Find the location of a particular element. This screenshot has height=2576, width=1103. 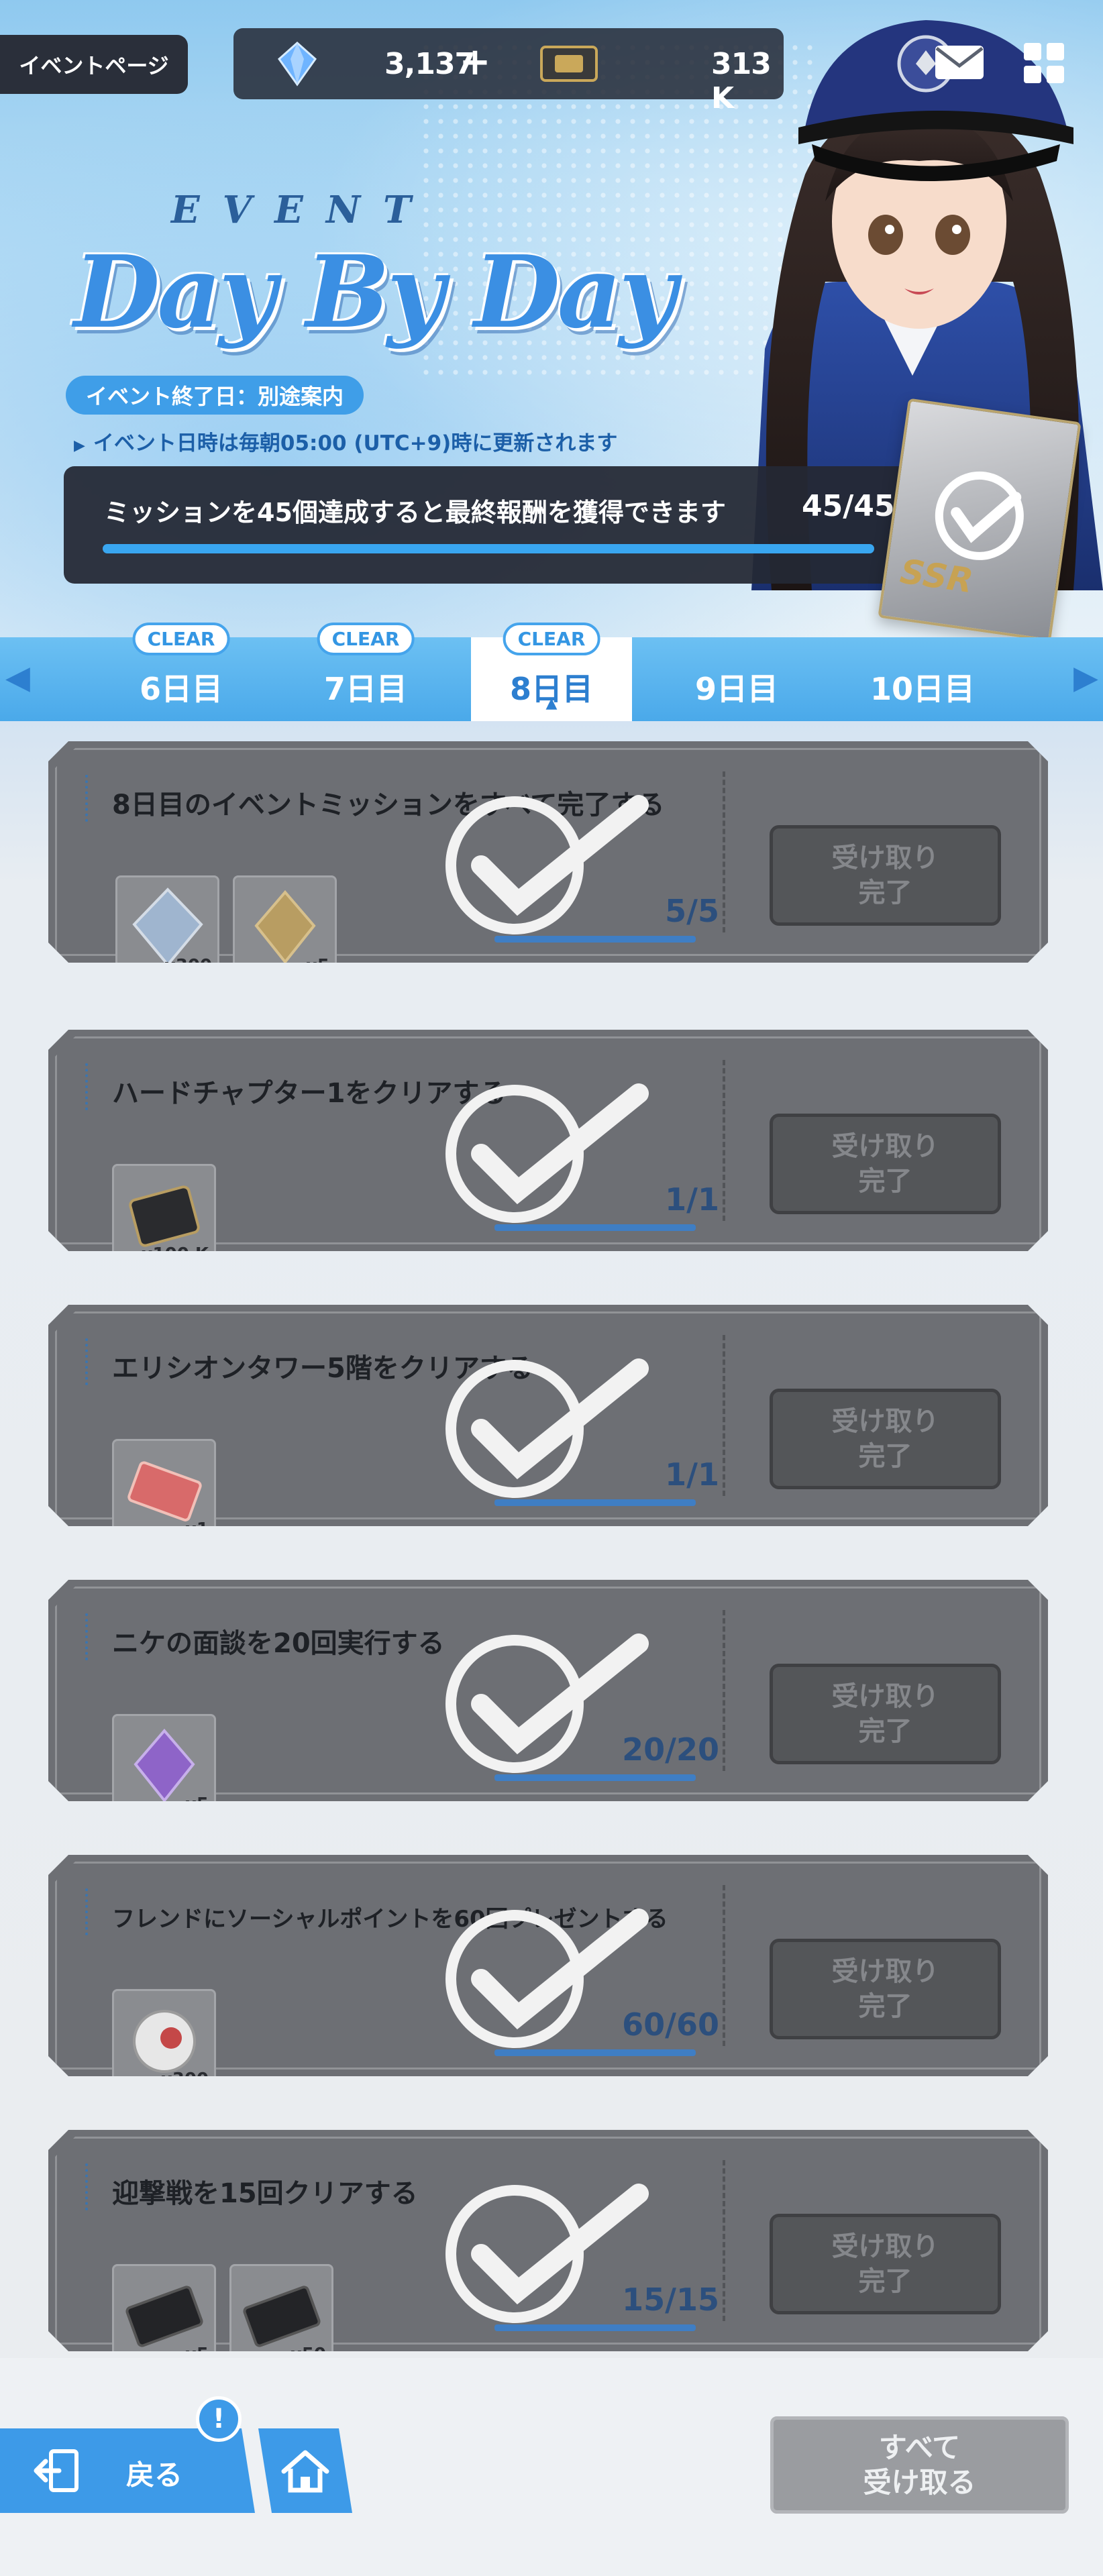

tab-label: 6日目 is located at coordinates (181, 688).